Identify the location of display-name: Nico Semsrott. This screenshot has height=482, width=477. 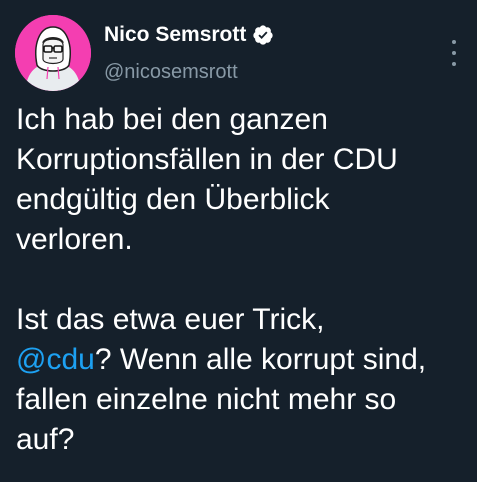
(175, 35).